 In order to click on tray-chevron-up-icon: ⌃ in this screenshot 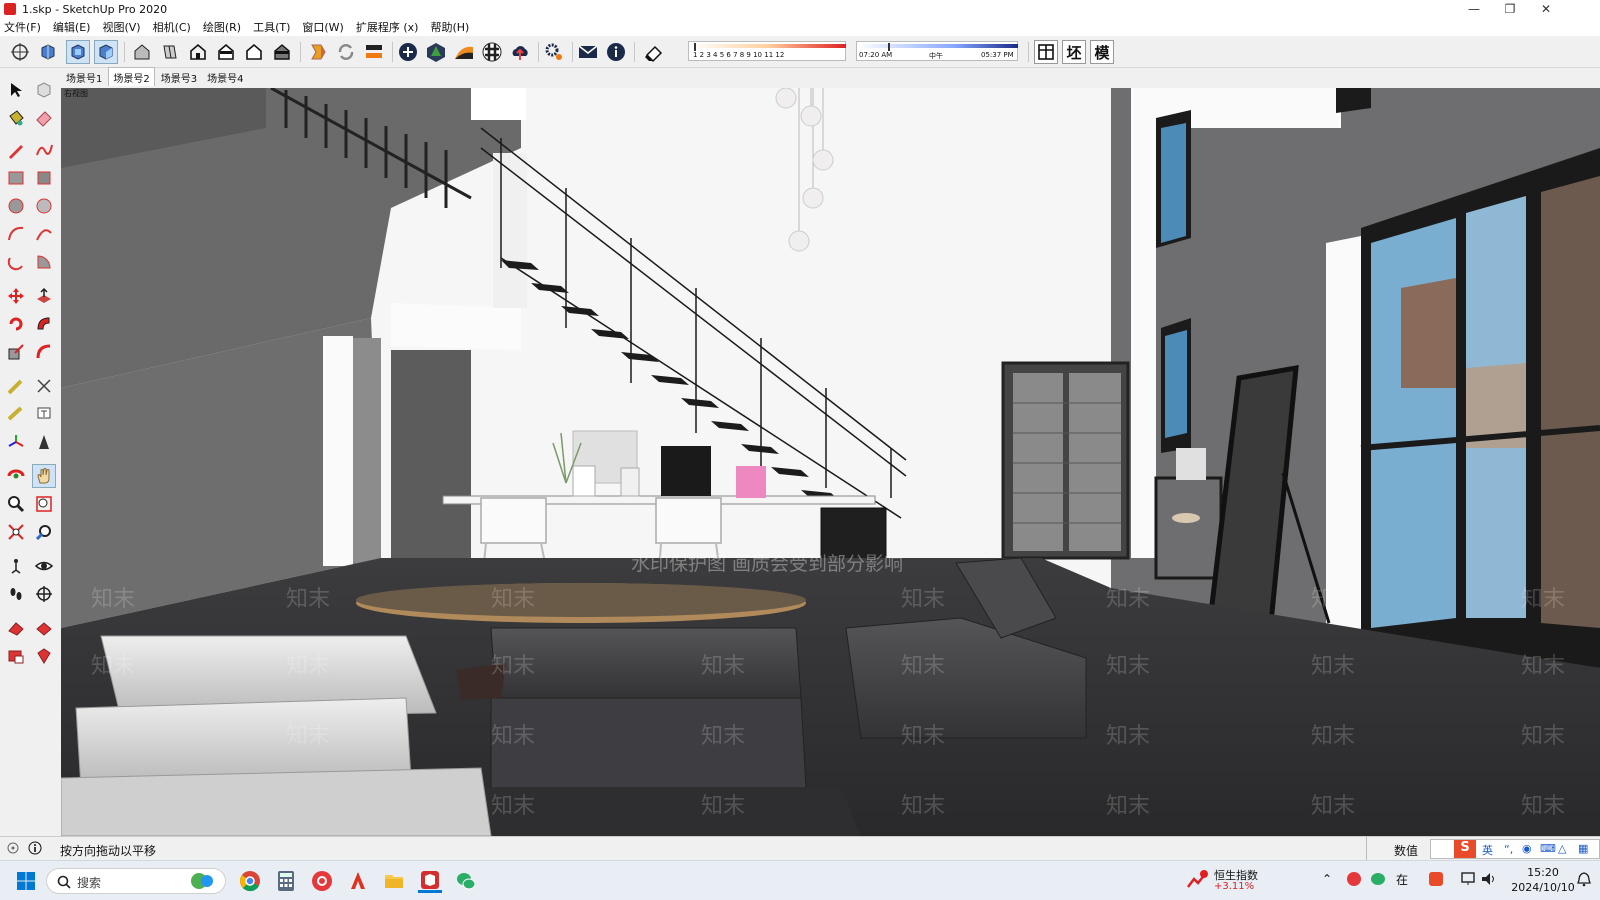, I will do `click(1327, 879)`.